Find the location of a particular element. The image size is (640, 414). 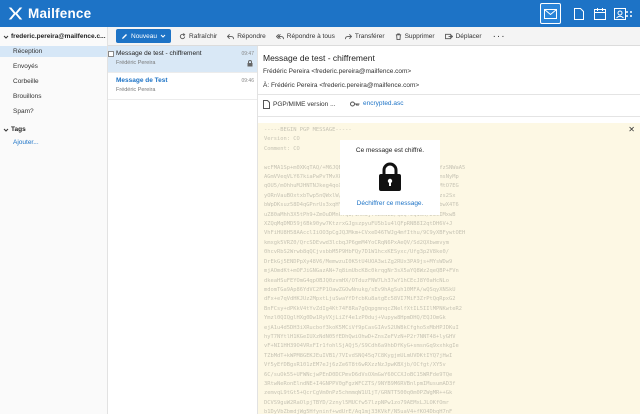

pgp-line: Comment: CO is located at coordinates (282, 148).